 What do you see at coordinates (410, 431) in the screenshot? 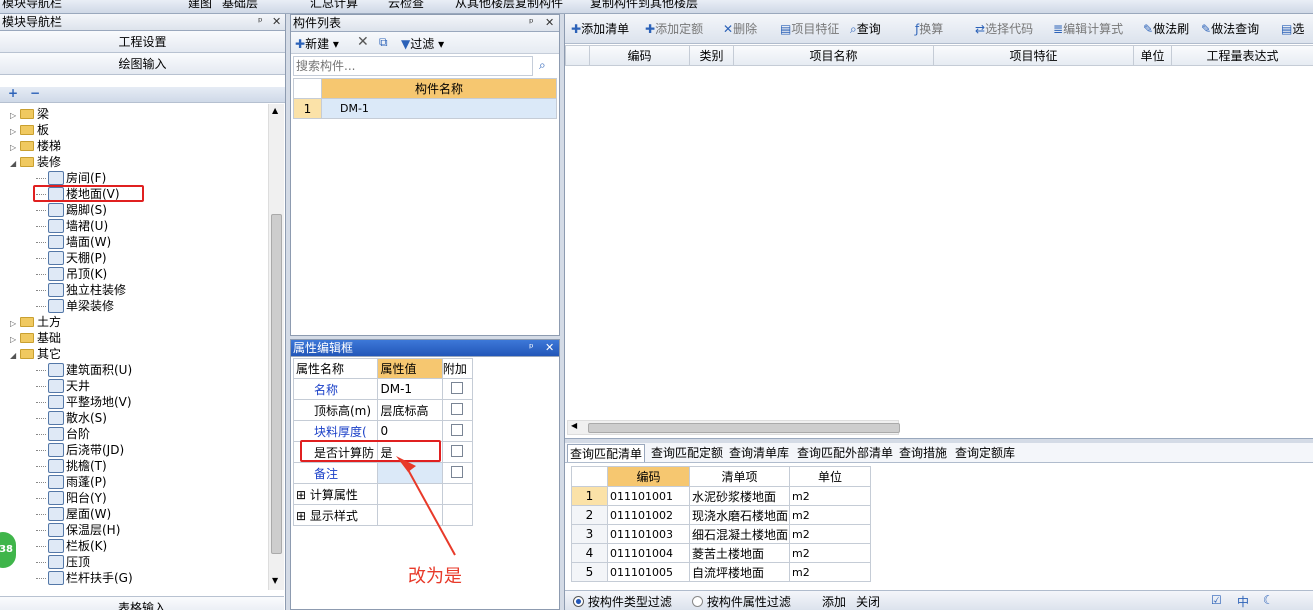
I see `property-value: 0` at bounding box center [410, 431].